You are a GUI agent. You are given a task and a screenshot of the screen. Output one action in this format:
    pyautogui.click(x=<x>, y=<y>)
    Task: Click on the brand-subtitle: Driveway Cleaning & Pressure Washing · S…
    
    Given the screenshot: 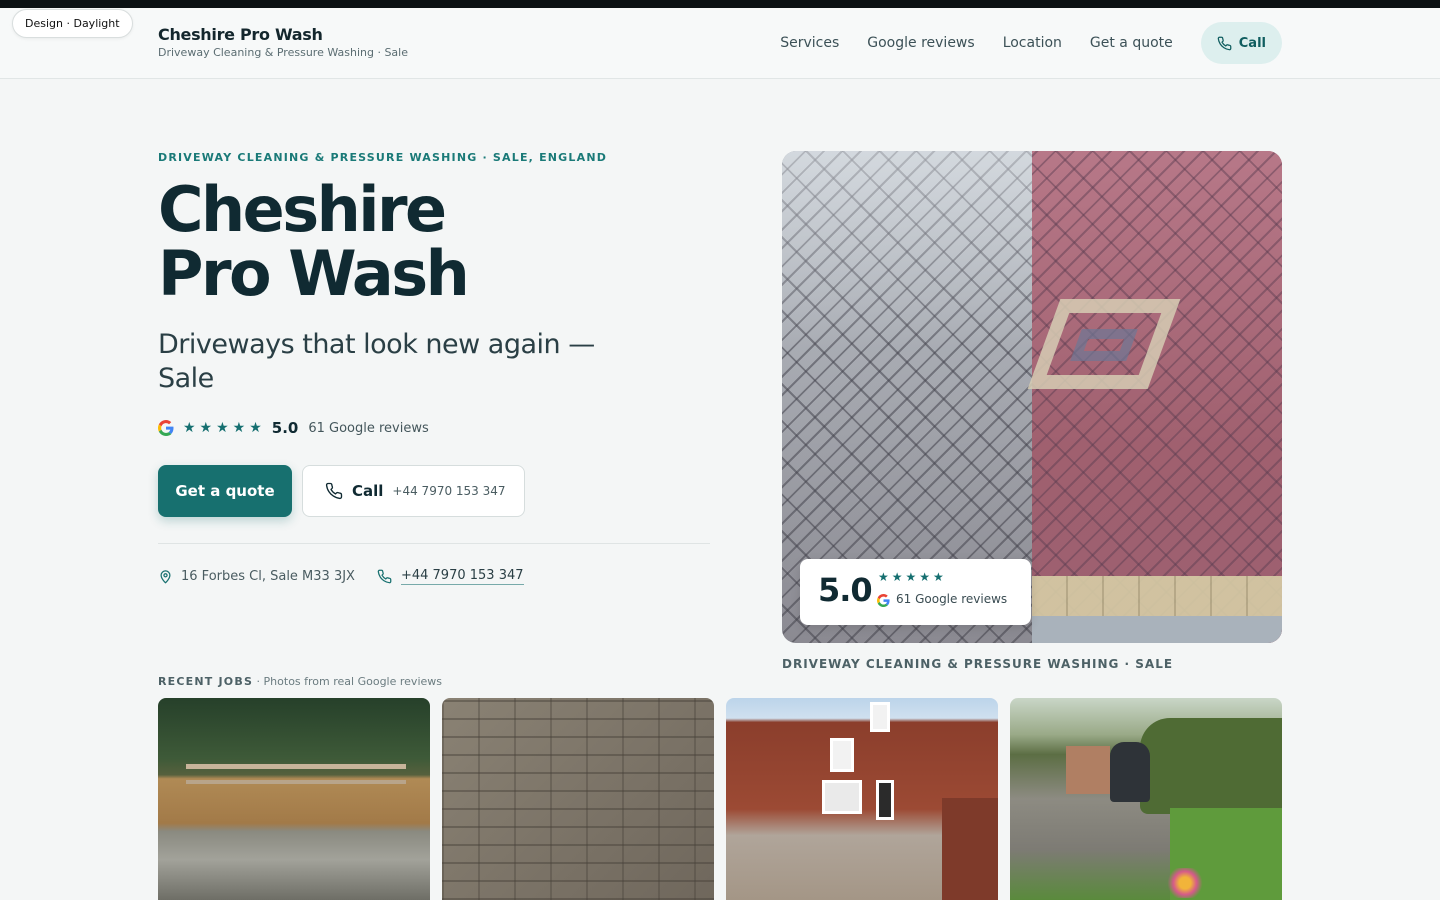 What is the action you would take?
    pyautogui.click(x=283, y=52)
    